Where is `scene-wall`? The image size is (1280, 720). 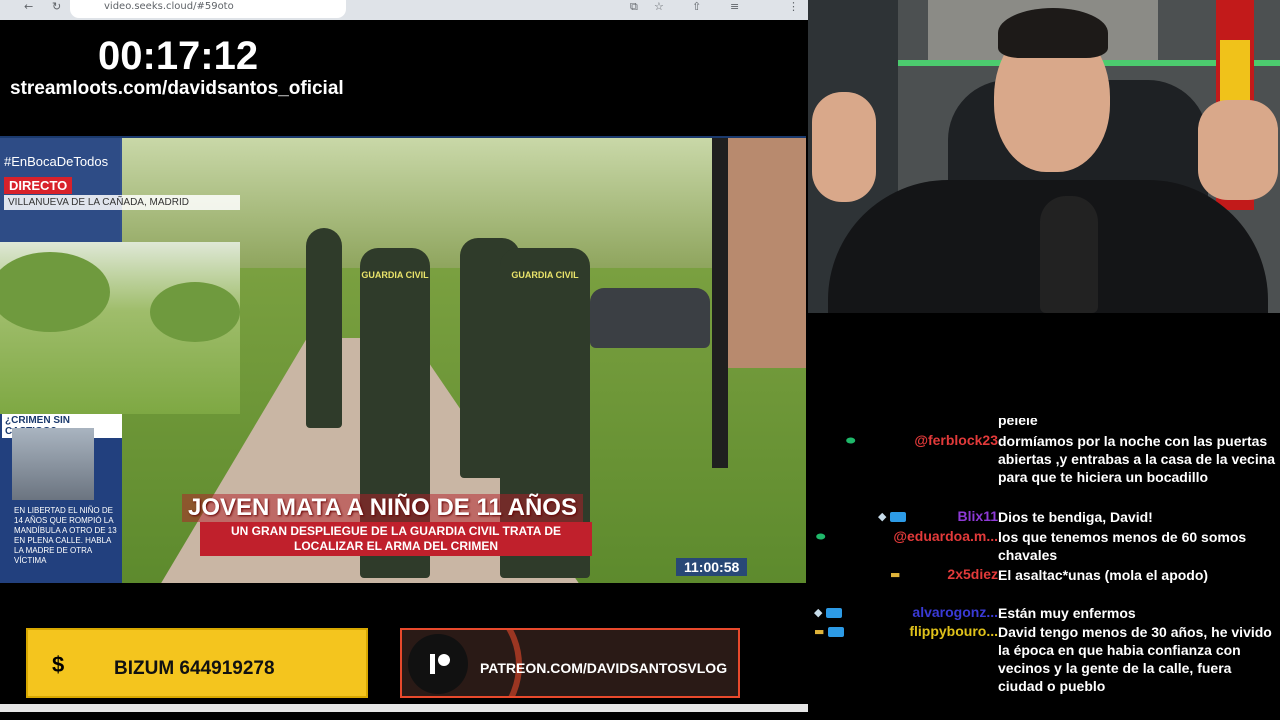 scene-wall is located at coordinates (767, 253).